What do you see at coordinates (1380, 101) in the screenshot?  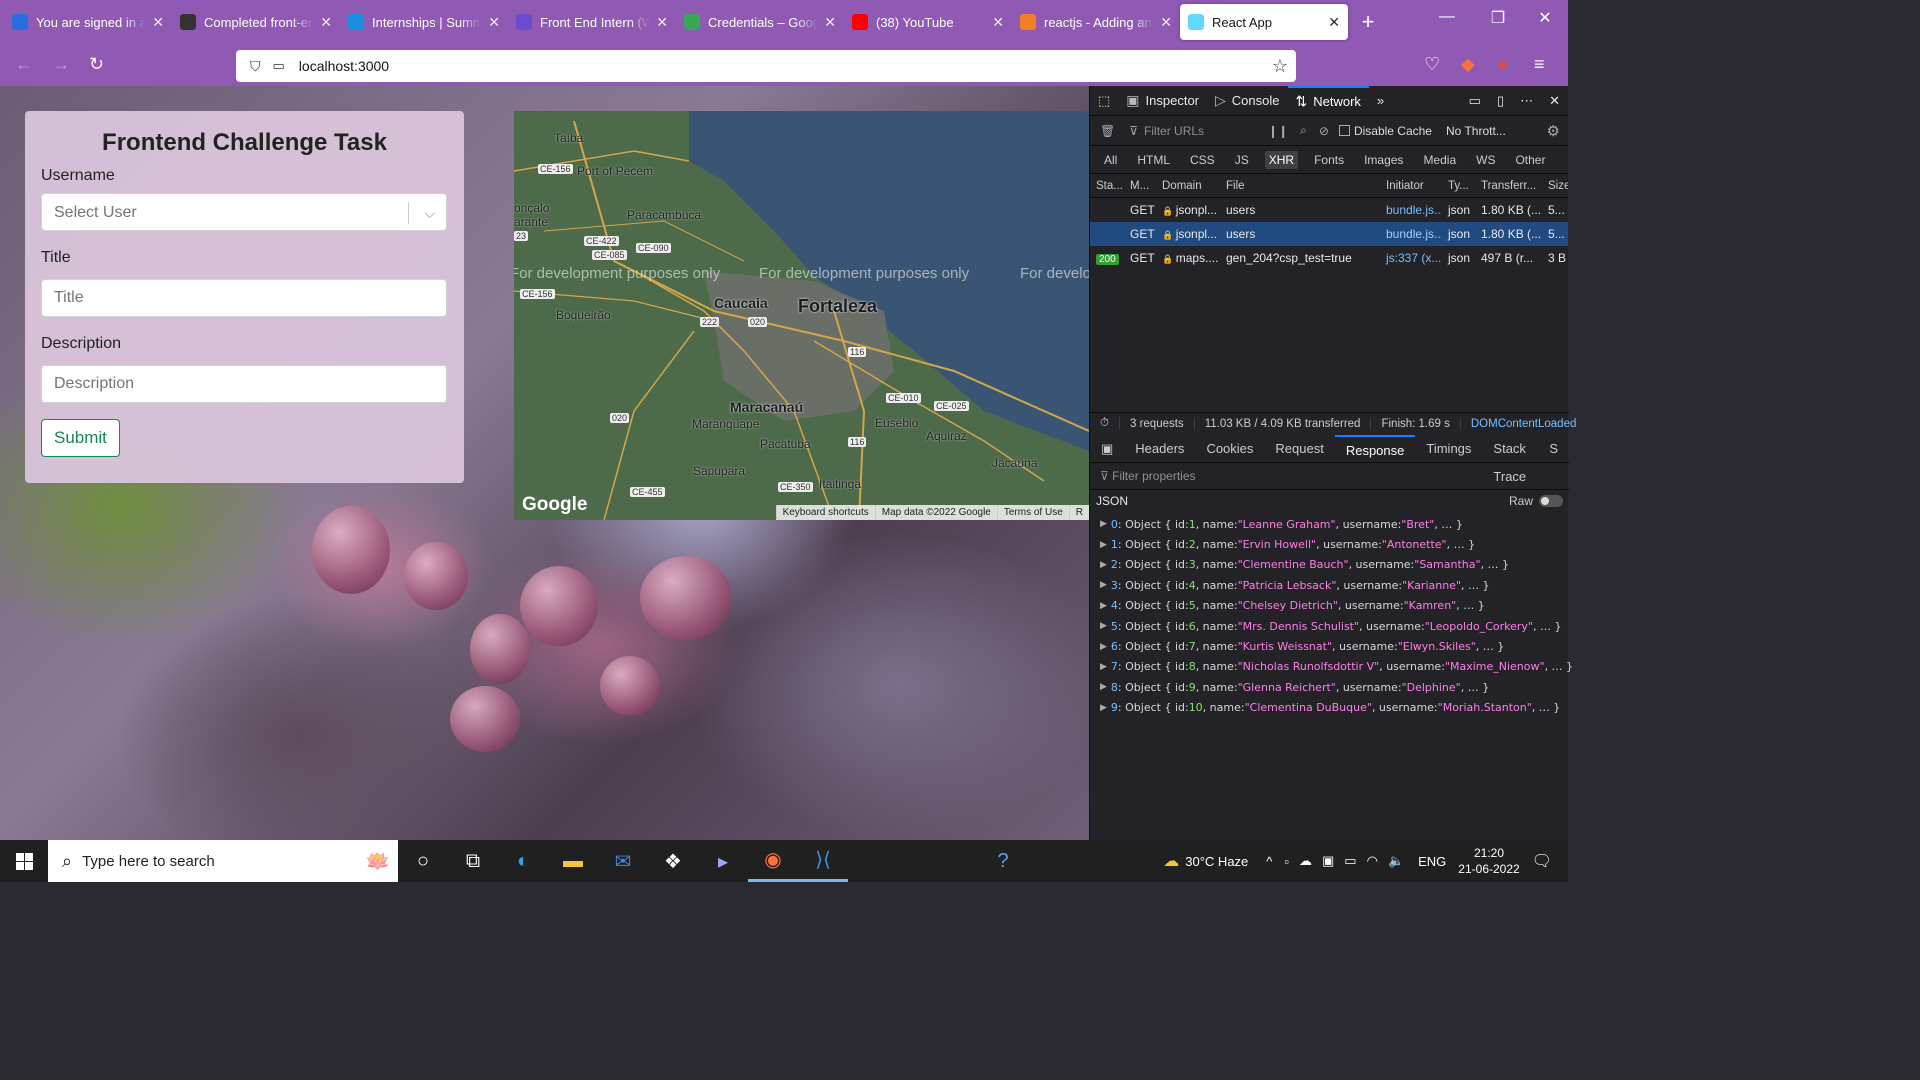 I see `more-tabs-icon: »` at bounding box center [1380, 101].